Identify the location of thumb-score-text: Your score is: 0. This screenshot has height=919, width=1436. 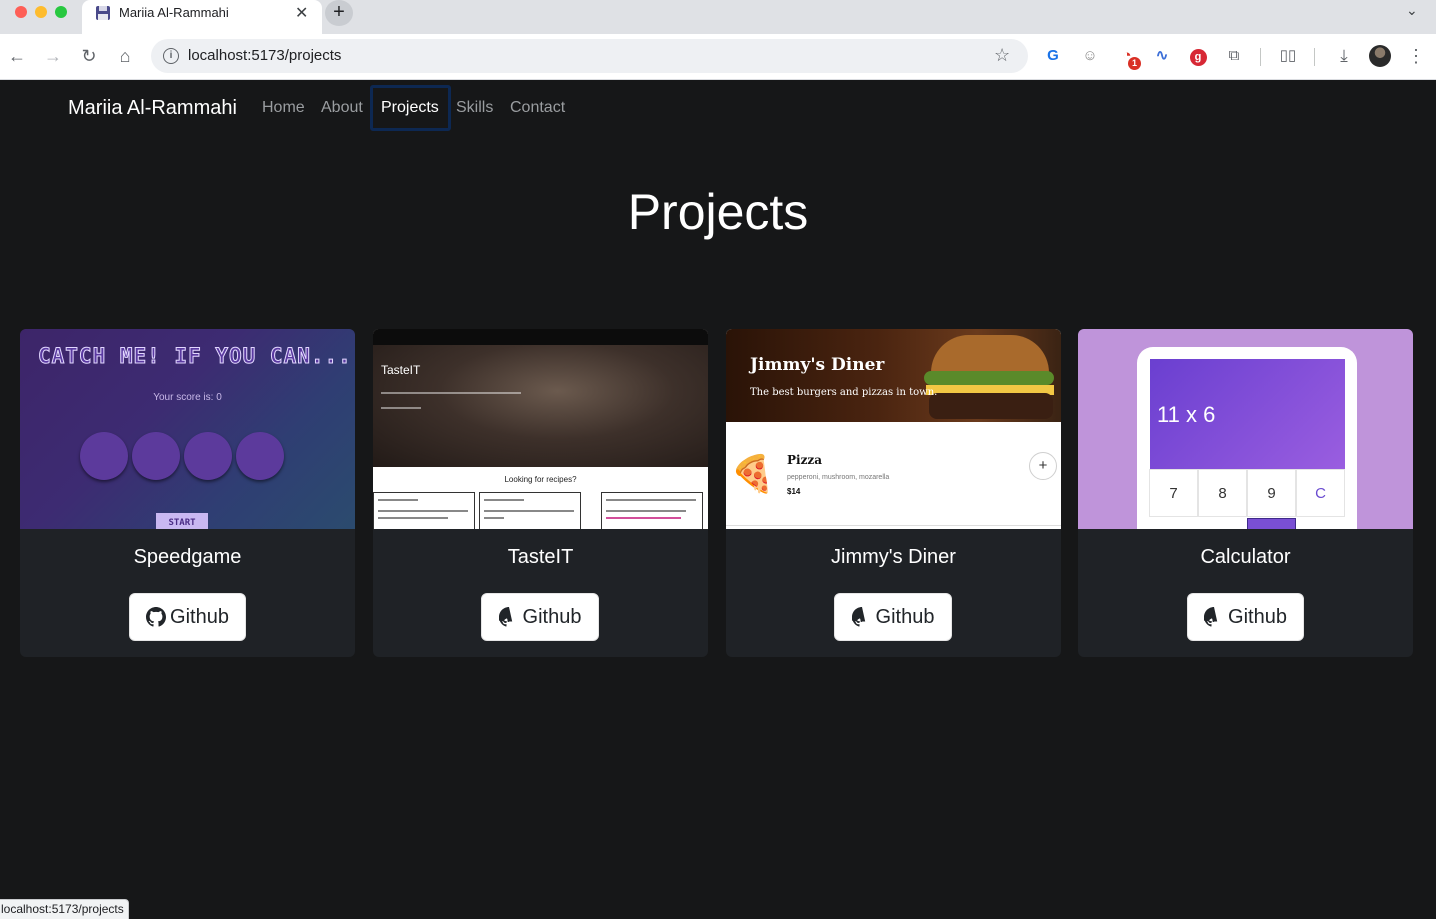
(187, 397).